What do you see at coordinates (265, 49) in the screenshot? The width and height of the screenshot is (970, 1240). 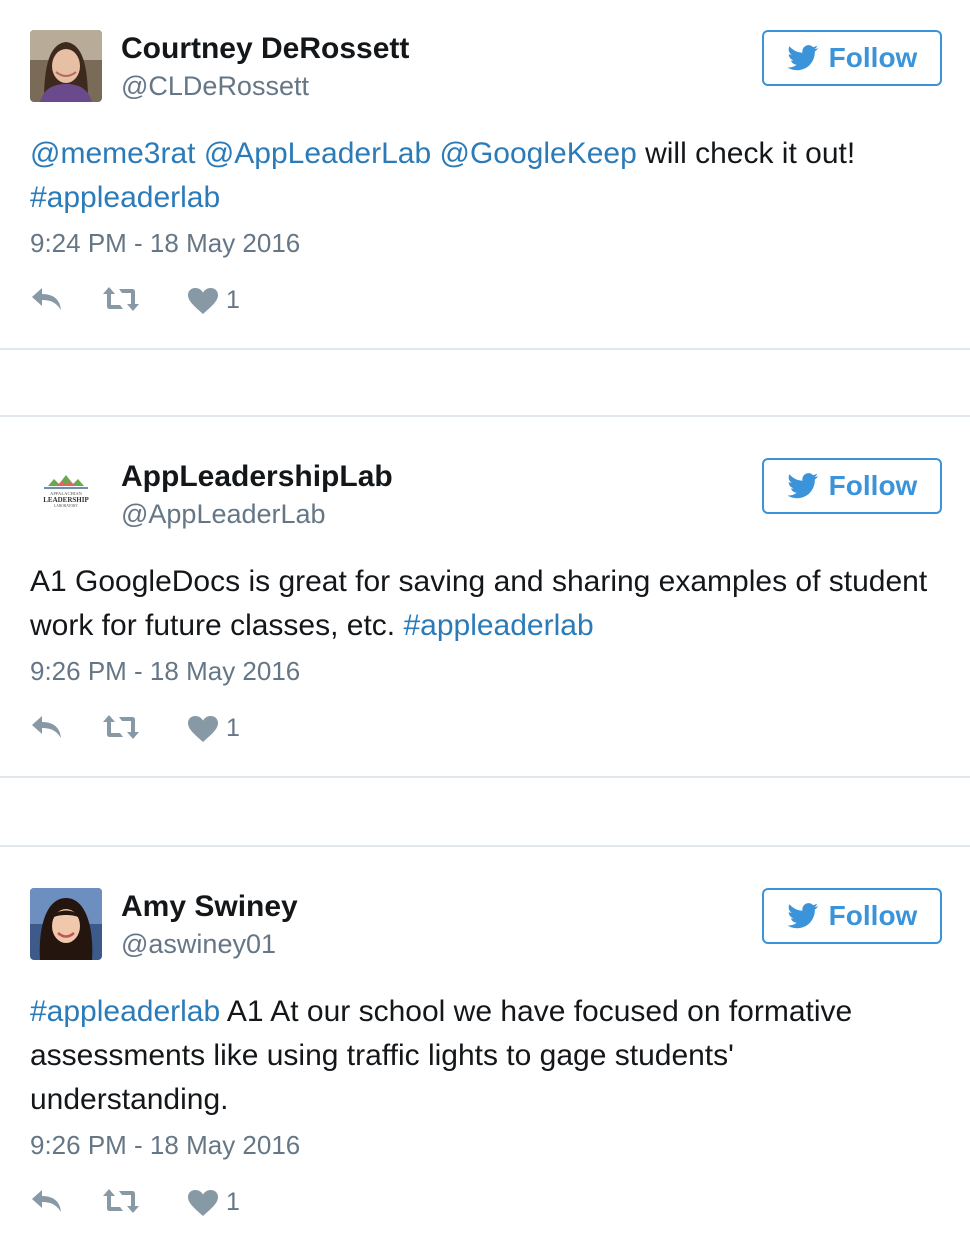 I see `author-name: Courtney DeRossett` at bounding box center [265, 49].